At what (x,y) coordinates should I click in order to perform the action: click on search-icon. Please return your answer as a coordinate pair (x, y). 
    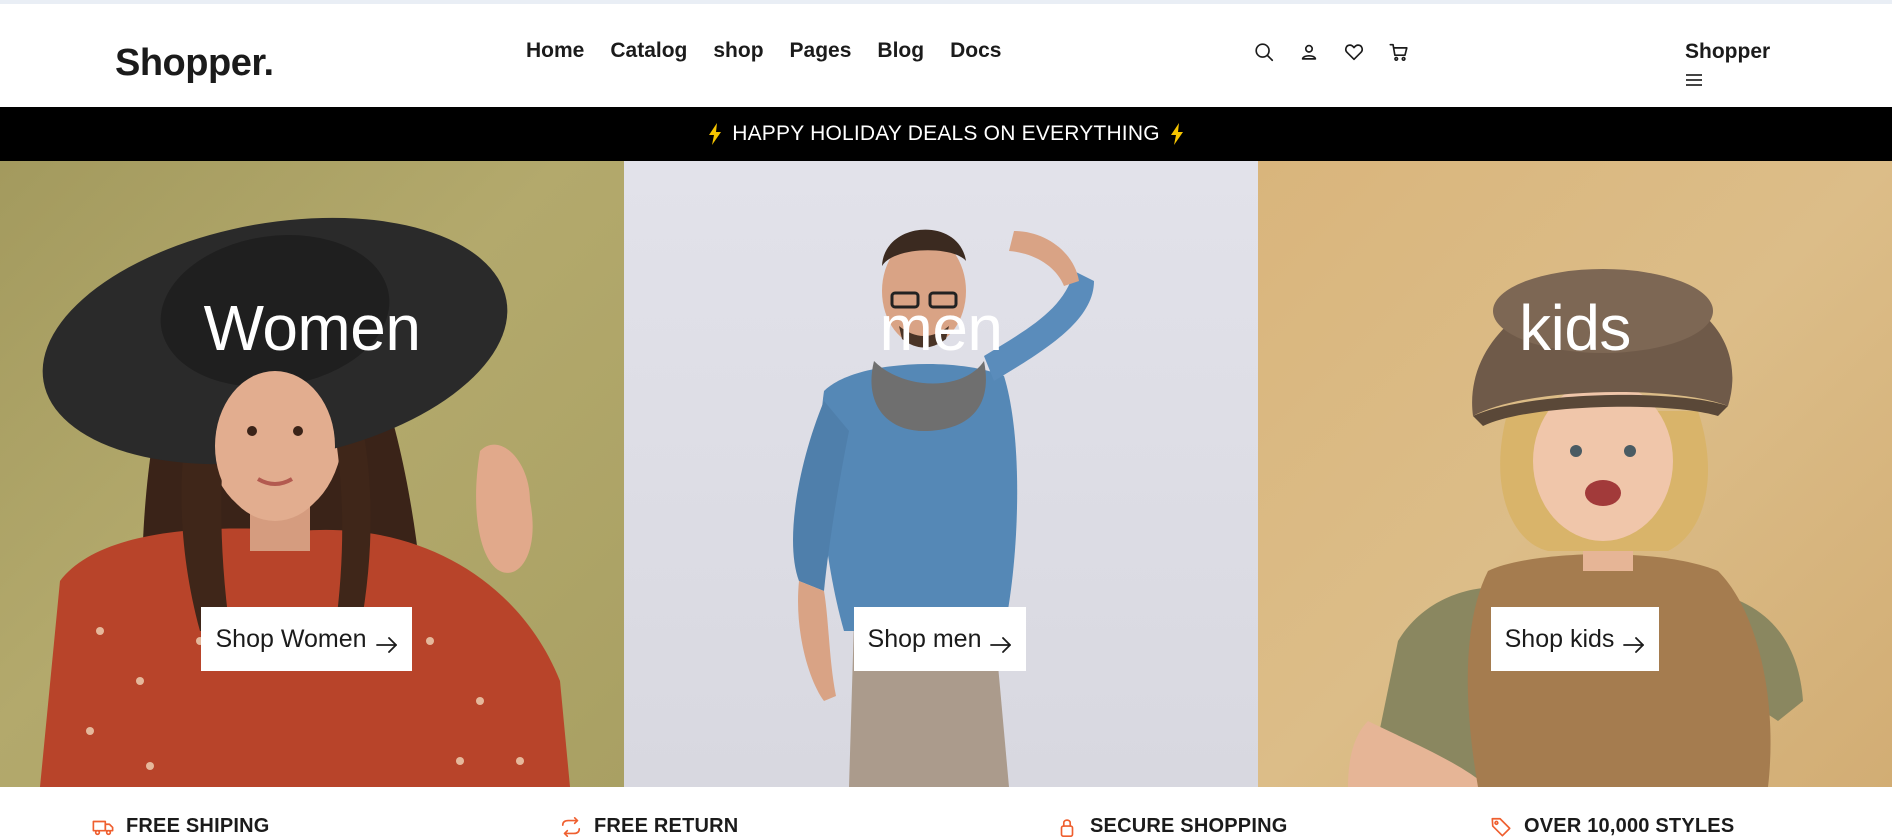
    Looking at the image, I should click on (1264, 52).